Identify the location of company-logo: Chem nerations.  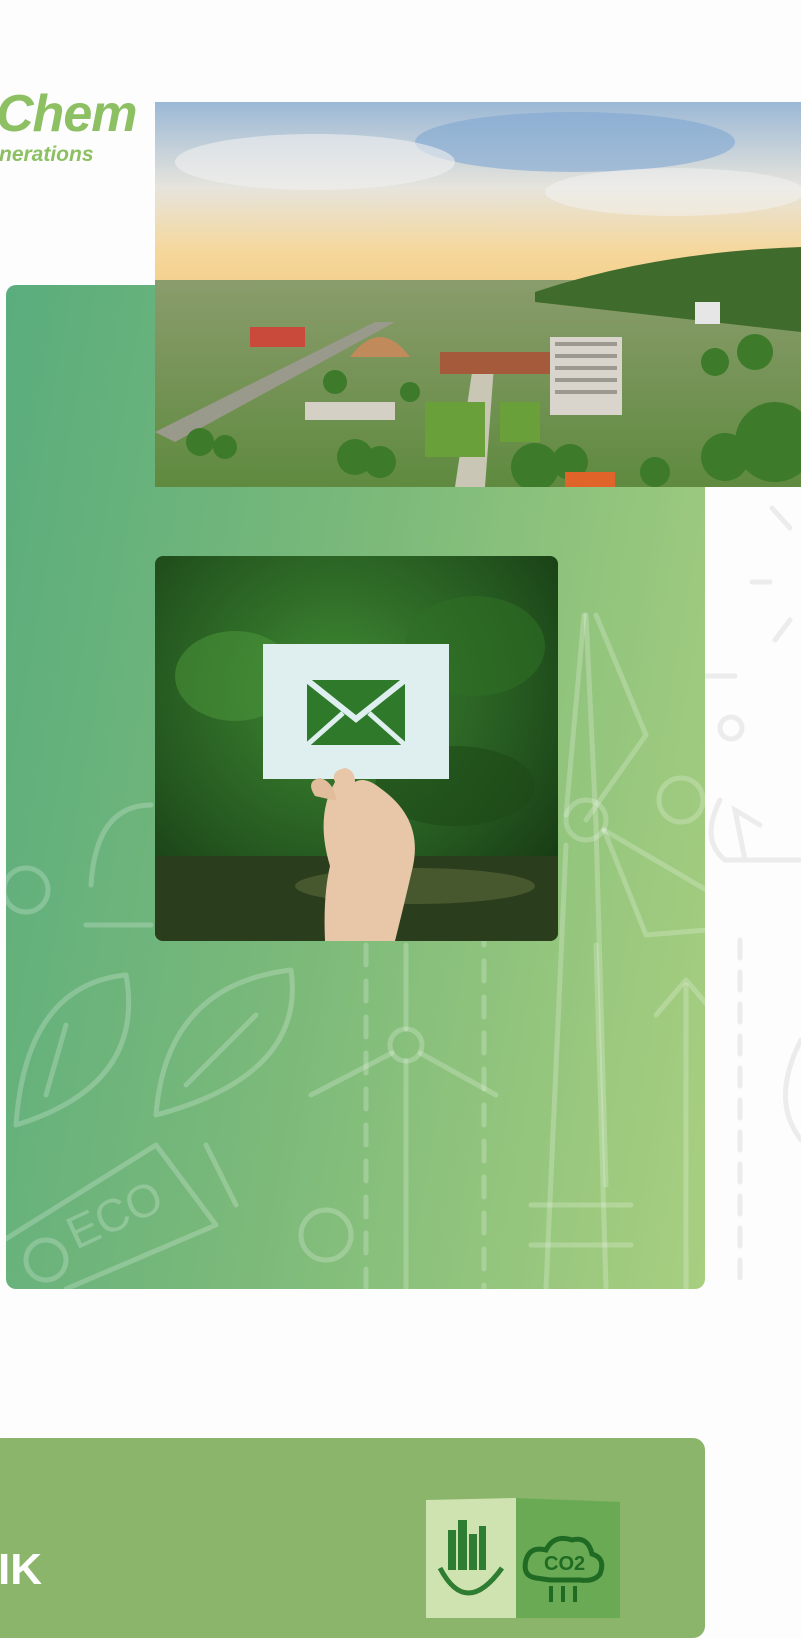
(68, 125).